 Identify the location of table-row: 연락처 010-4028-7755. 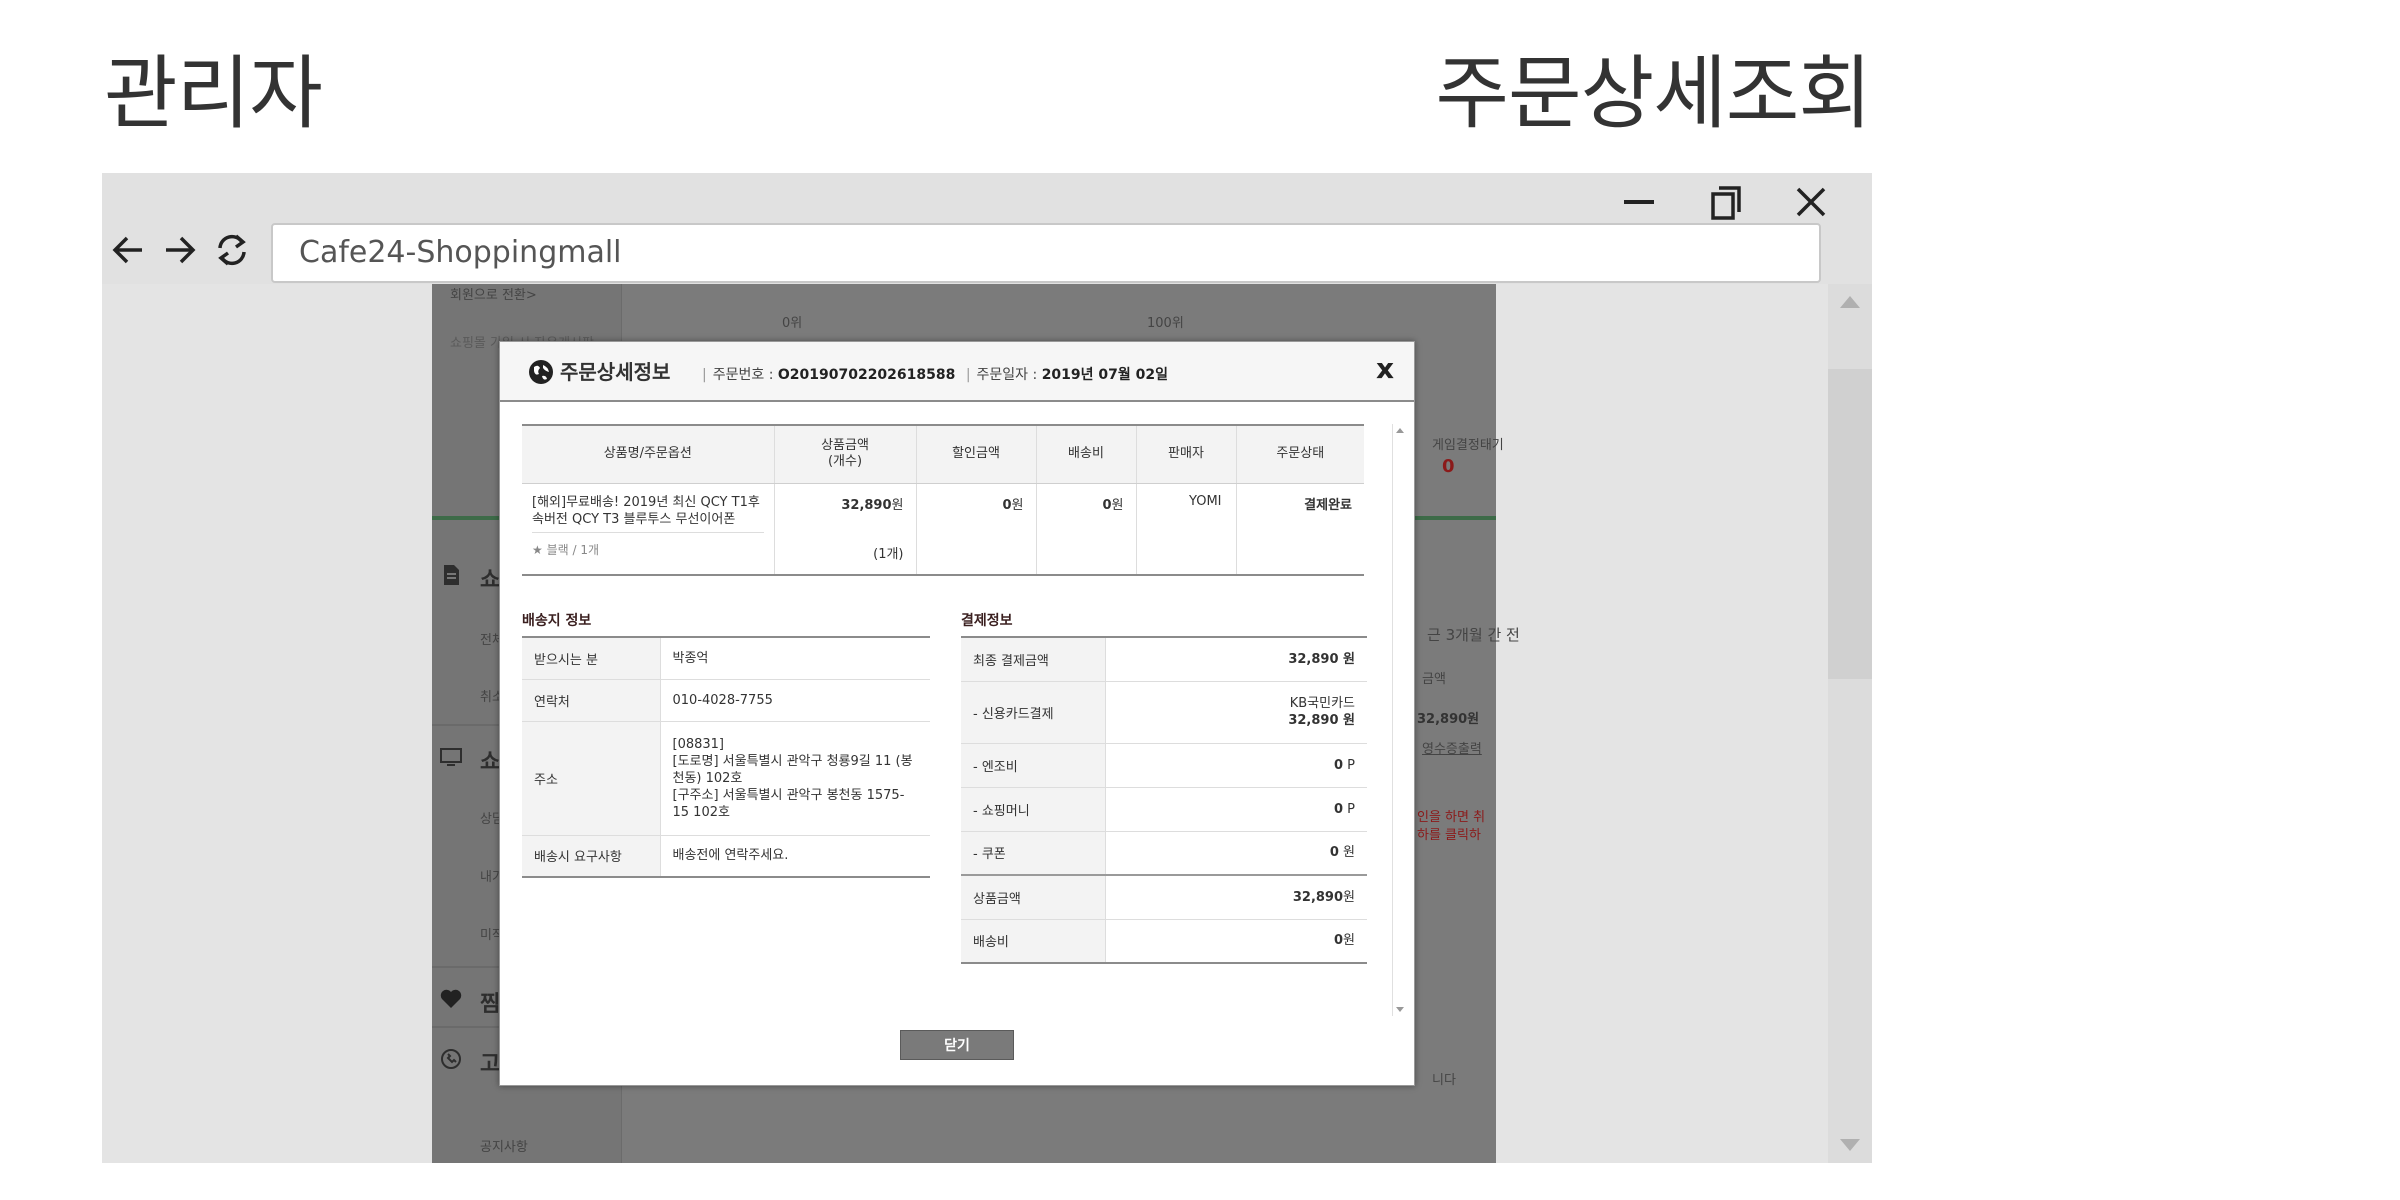
(726, 700).